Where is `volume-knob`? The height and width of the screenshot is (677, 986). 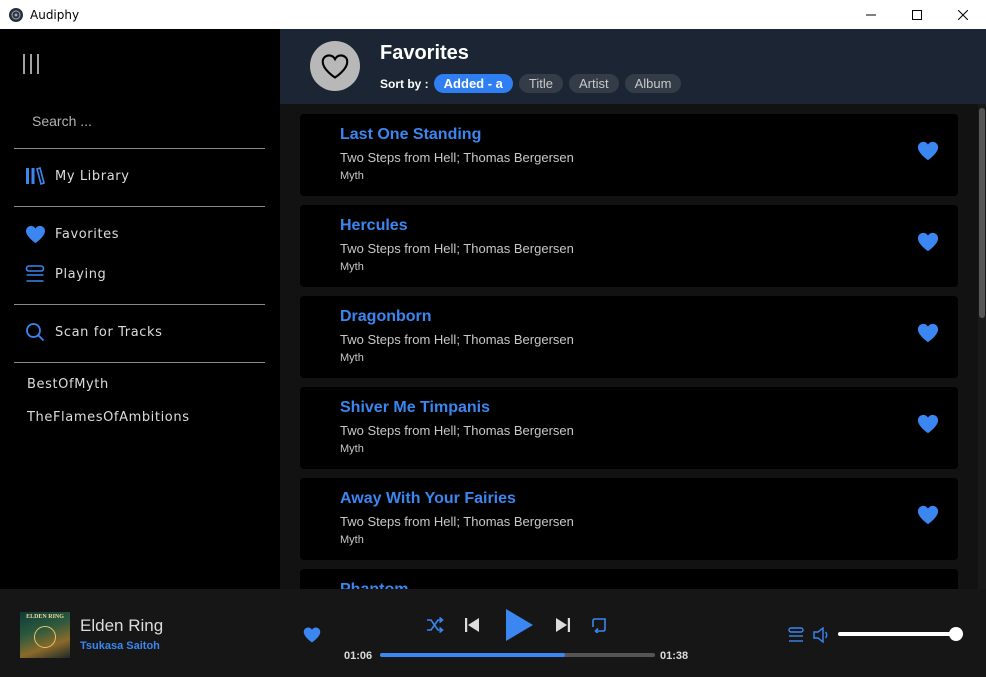
volume-knob is located at coordinates (956, 634).